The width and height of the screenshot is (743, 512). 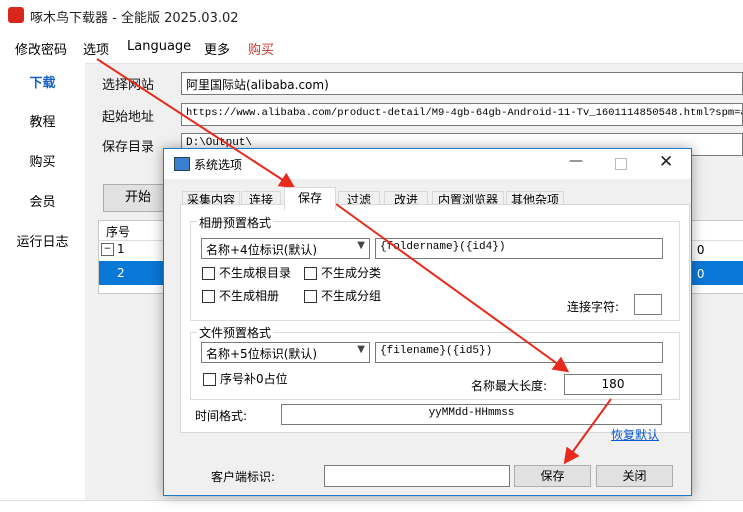 What do you see at coordinates (196, 123) in the screenshot?
I see `arrow-options-to-save-tab` at bounding box center [196, 123].